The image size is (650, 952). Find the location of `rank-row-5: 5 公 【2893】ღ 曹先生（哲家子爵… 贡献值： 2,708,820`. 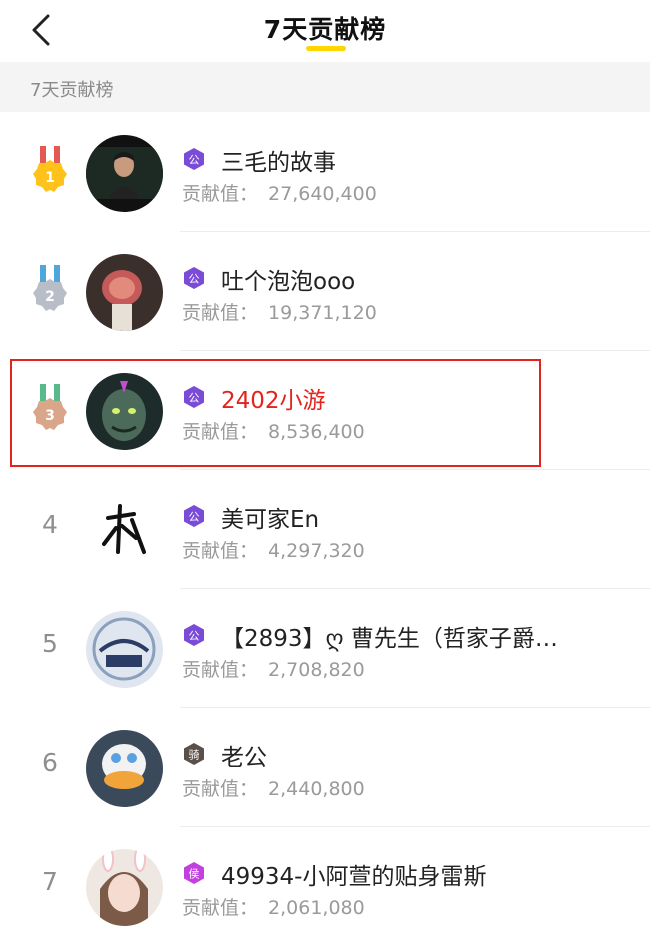

rank-row-5: 5 公 【2893】ღ 曹先生（哲家子爵… 贡献值： 2,708,820 is located at coordinates (325, 648).